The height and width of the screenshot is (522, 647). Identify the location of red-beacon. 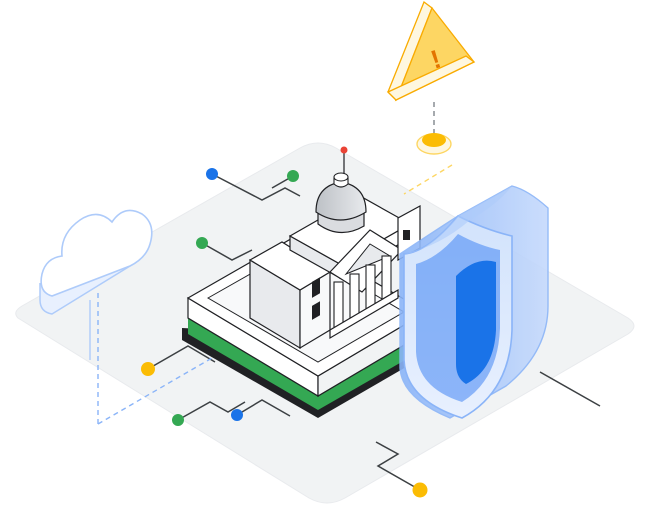
(344, 150).